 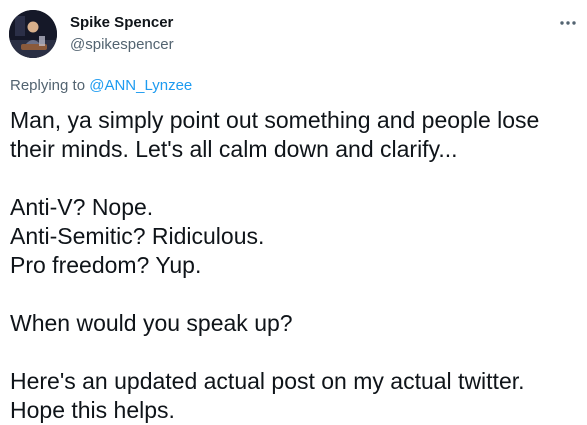 I want to click on more-horizontal-icon, so click(x=568, y=23).